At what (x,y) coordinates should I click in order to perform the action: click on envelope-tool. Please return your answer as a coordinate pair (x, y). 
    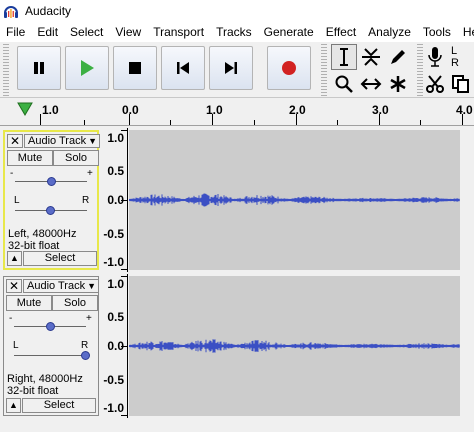
    Looking at the image, I should click on (371, 57).